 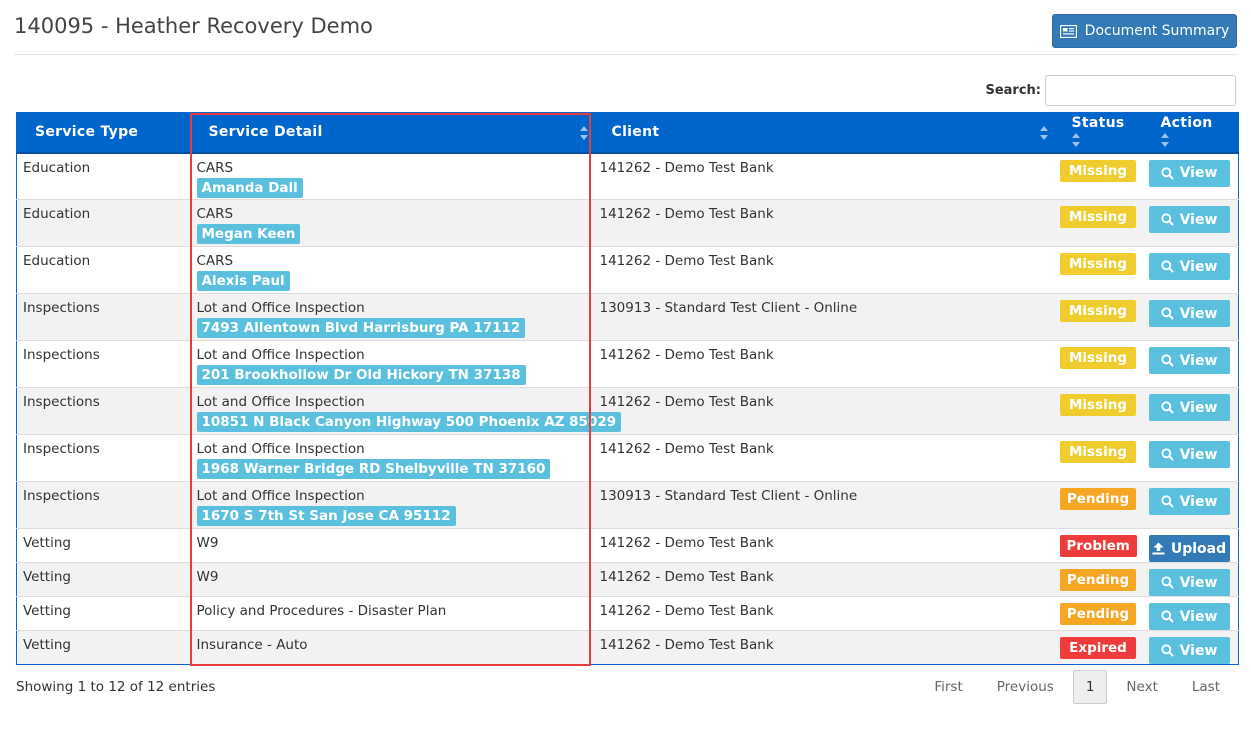 I want to click on service-detail-text: Insurance - Auto, so click(x=252, y=645).